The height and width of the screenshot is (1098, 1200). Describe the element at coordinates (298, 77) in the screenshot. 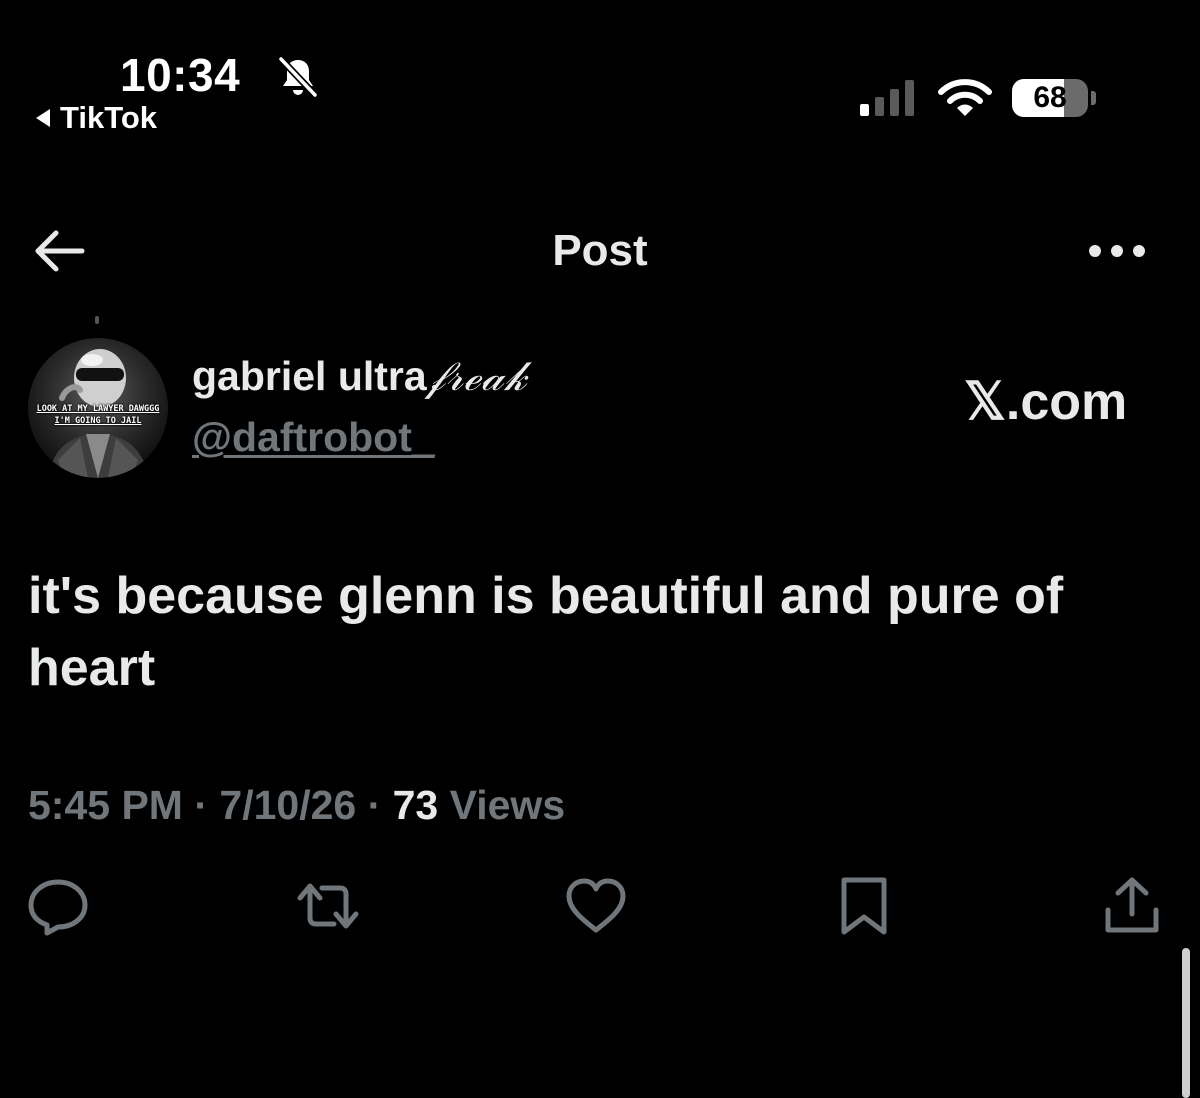

I see `bell-slash-icon` at that location.